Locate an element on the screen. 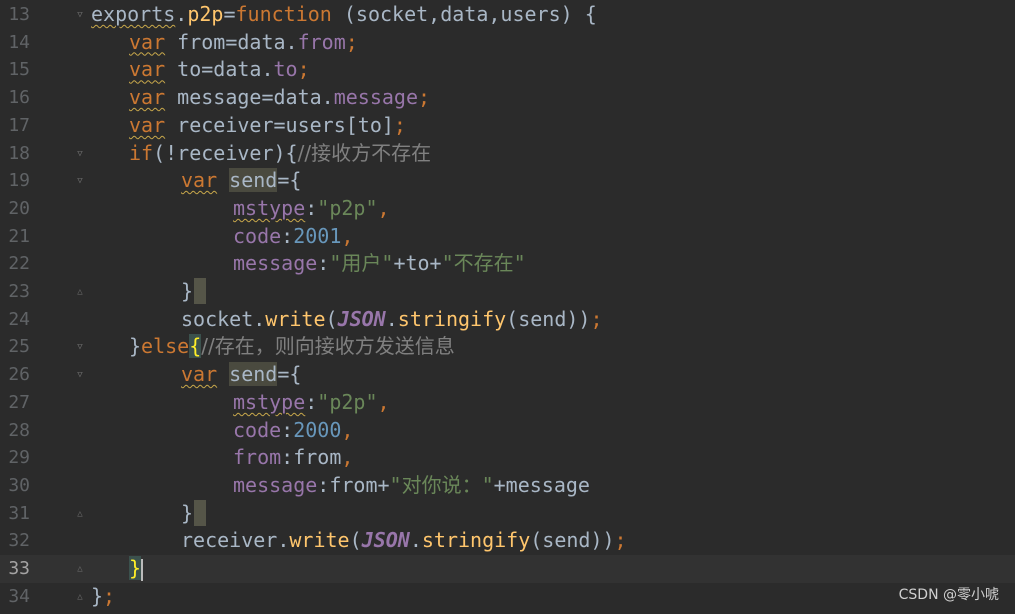  code-text: message:from+"对你说："+message is located at coordinates (411, 484).